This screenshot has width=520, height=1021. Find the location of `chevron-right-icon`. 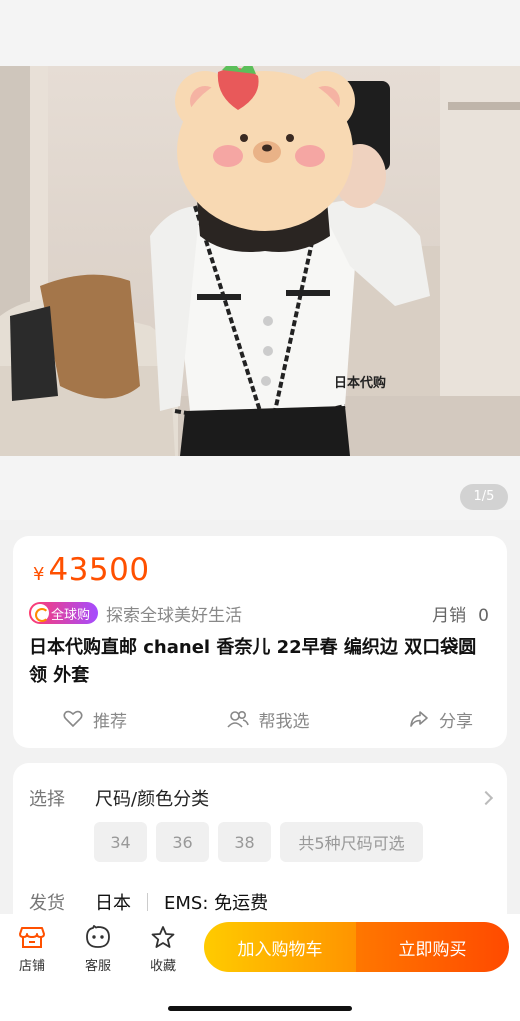

chevron-right-icon is located at coordinates (486, 798).